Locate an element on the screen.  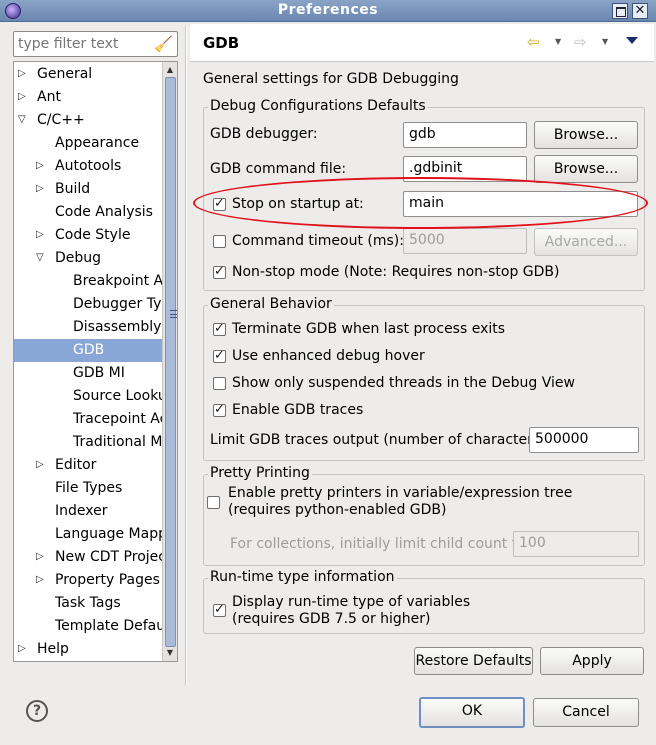
gdb-command-file-input: .gdbinit is located at coordinates (465, 169).